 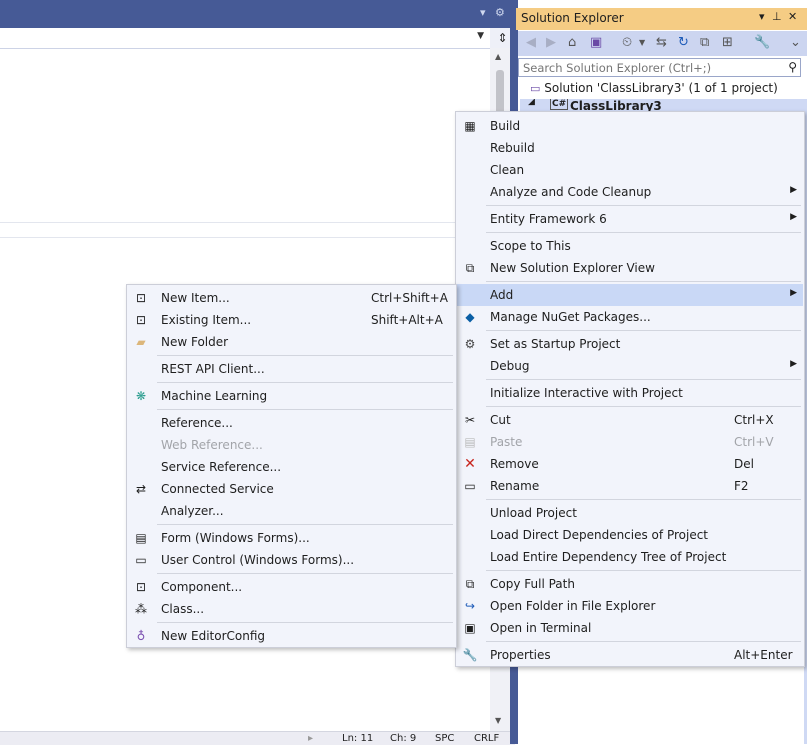 I want to click on open-folder-icon: ↪, so click(x=470, y=606).